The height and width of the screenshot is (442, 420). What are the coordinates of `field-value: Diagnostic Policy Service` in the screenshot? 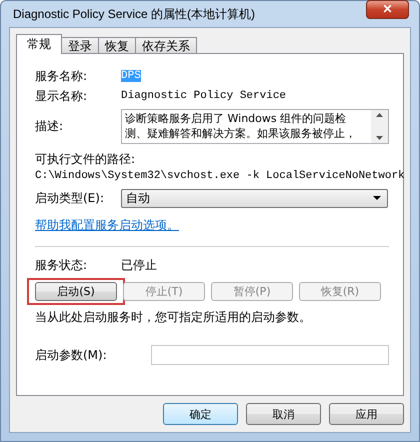 It's located at (203, 96).